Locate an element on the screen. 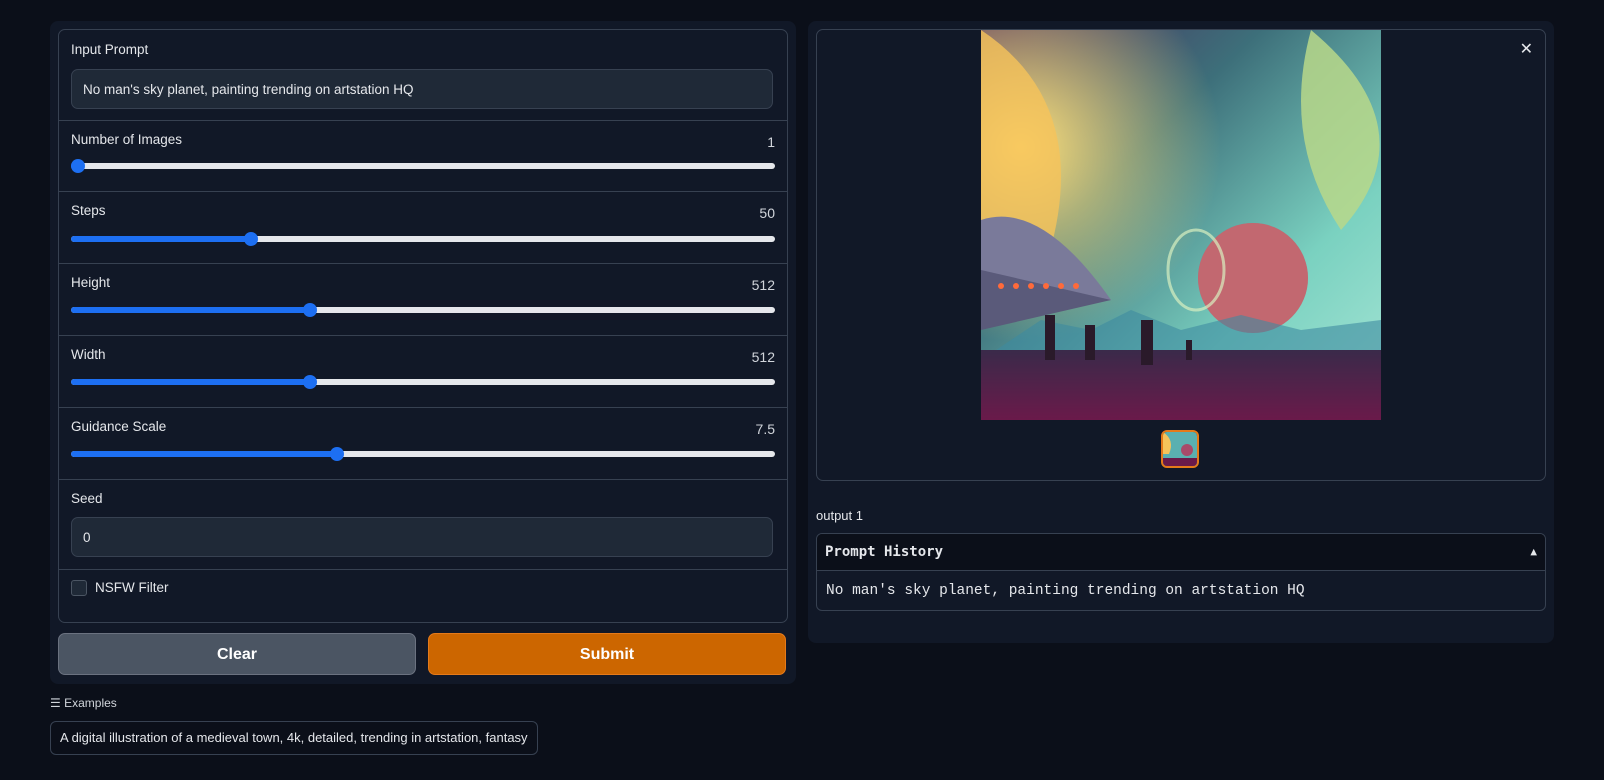 The image size is (1604, 780). thumbnail-art is located at coordinates (1180, 449).